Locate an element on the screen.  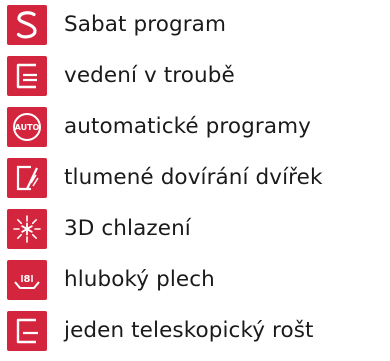
auto-programs-icon: AUTO is located at coordinates (27, 127).